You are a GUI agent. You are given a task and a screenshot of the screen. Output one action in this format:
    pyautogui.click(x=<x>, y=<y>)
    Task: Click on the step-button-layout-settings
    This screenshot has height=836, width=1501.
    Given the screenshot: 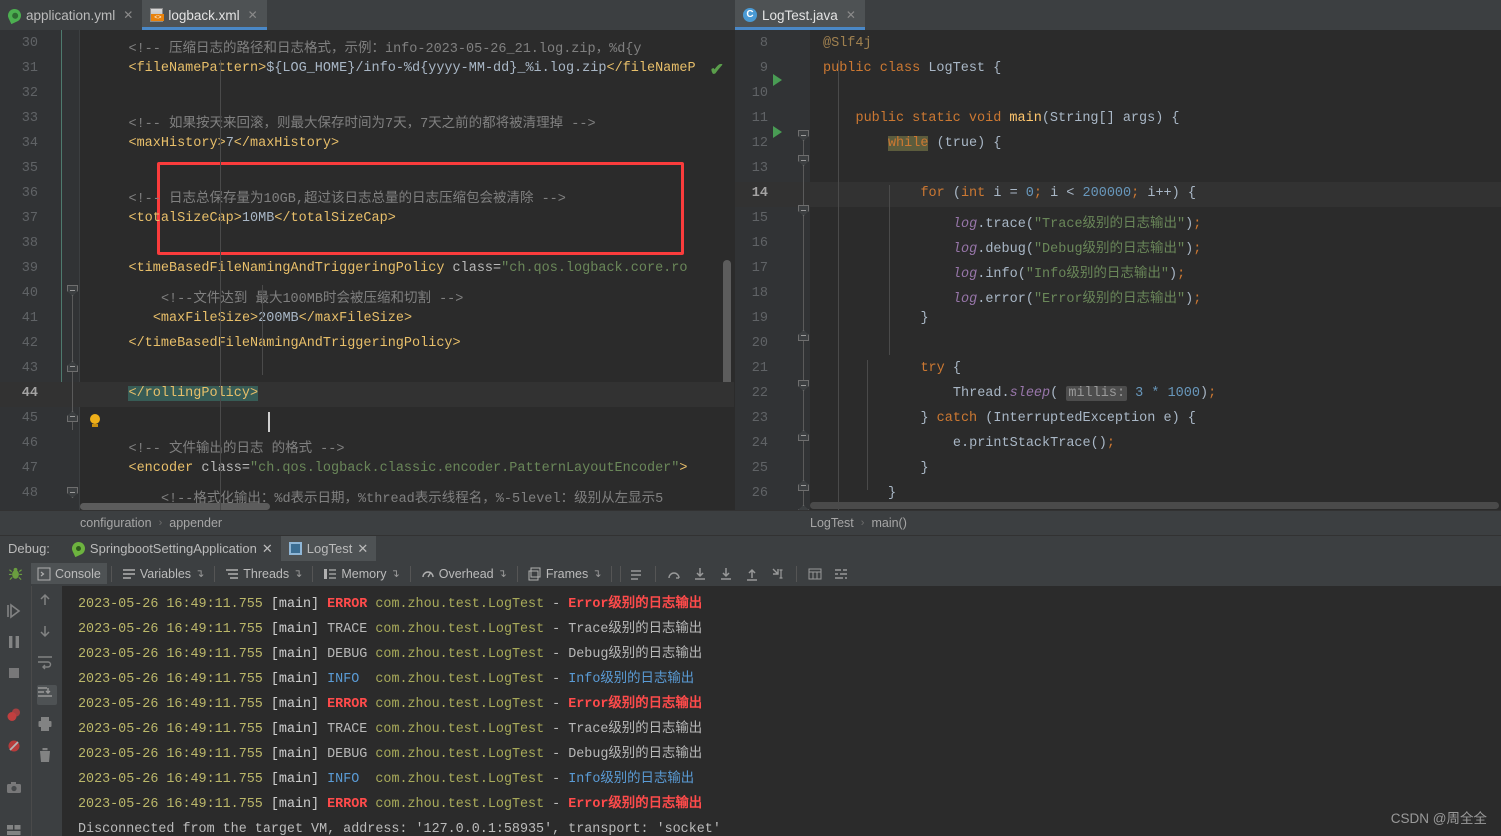 What is the action you would take?
    pyautogui.click(x=841, y=573)
    